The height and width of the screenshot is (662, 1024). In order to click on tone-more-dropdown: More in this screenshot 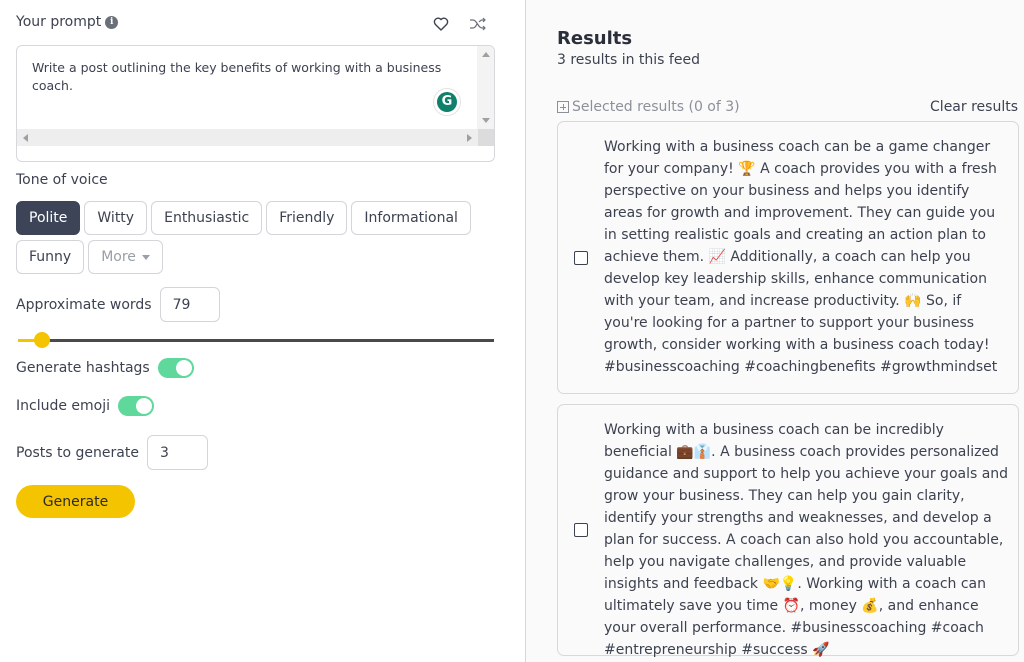, I will do `click(125, 257)`.